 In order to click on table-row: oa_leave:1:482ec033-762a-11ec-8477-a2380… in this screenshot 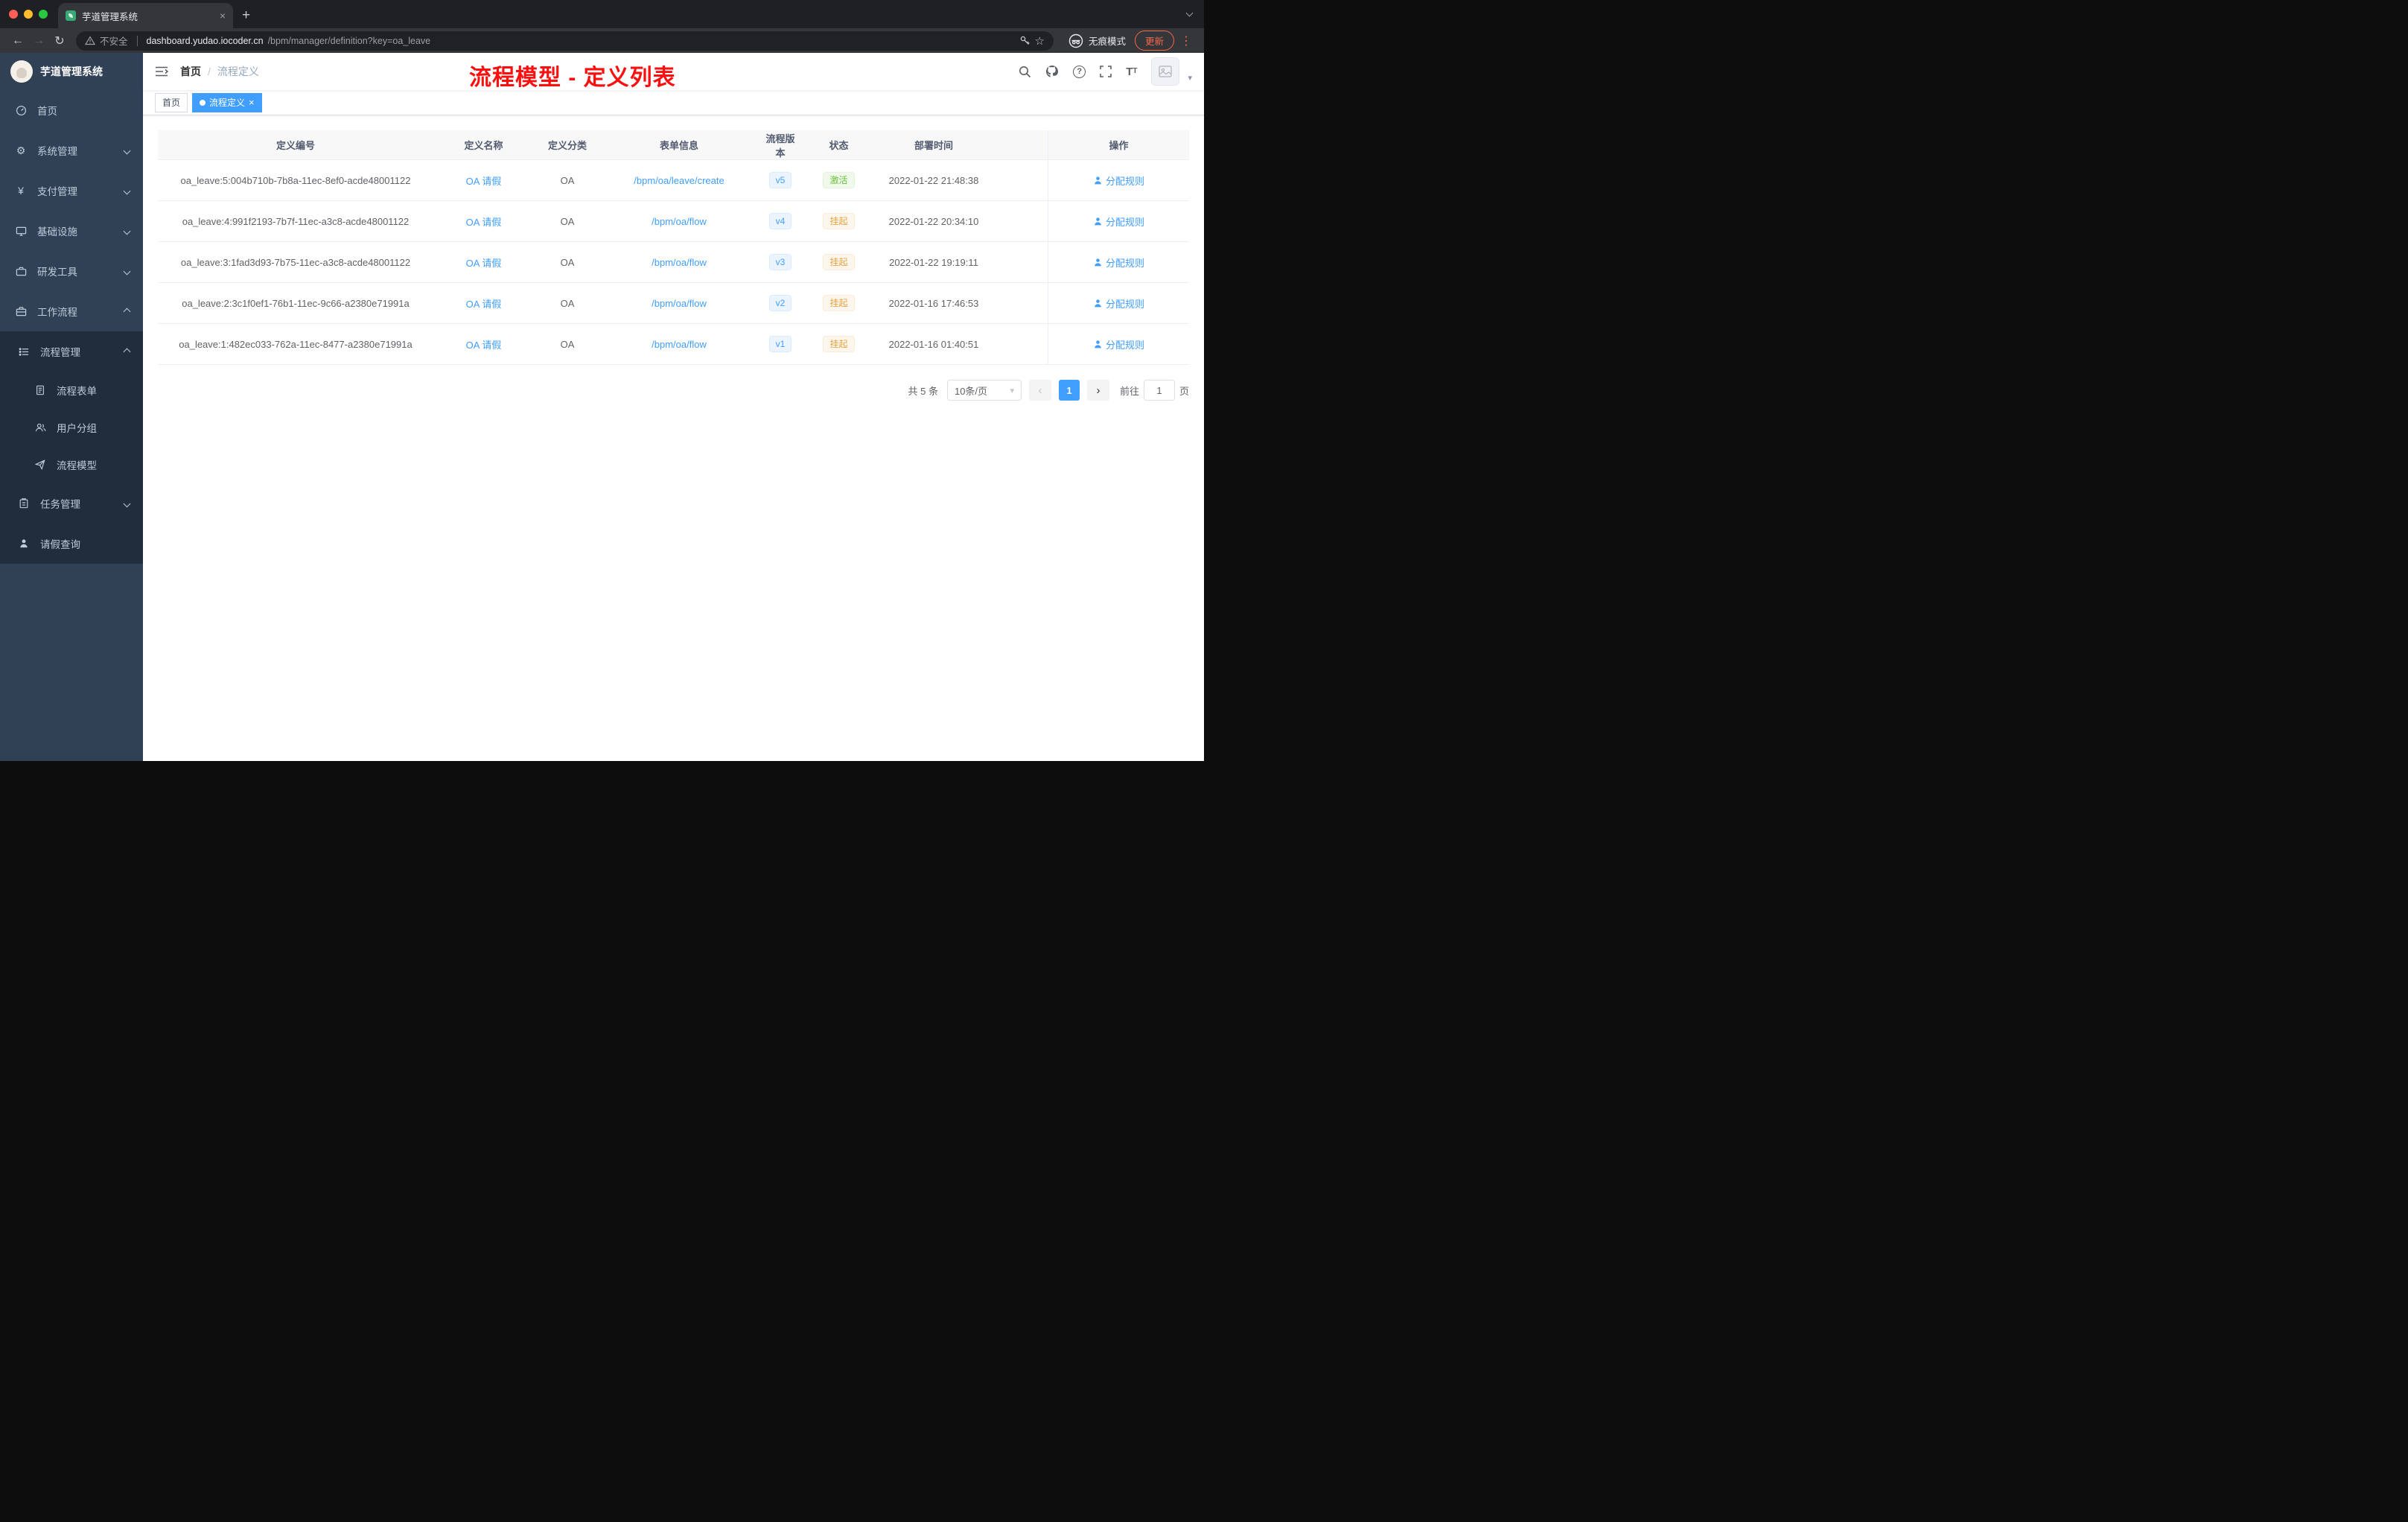, I will do `click(673, 344)`.